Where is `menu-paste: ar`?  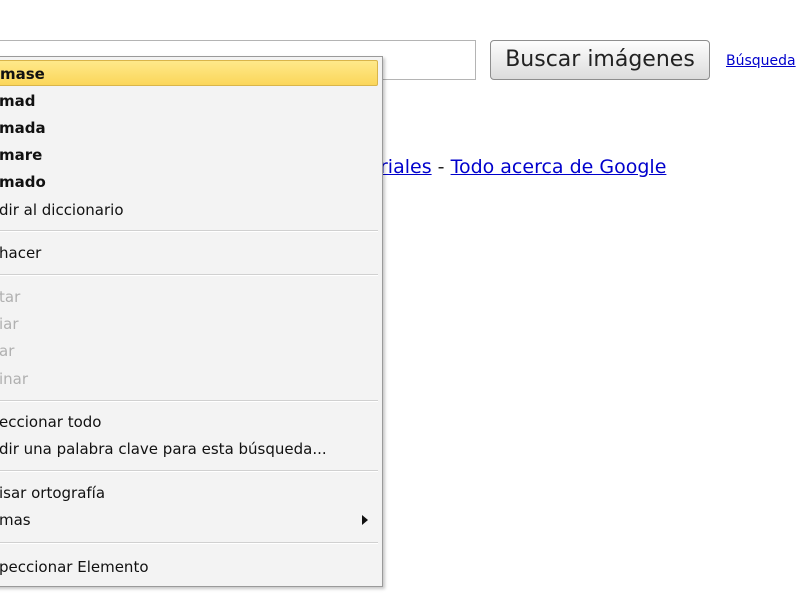 menu-paste: ar is located at coordinates (189, 351).